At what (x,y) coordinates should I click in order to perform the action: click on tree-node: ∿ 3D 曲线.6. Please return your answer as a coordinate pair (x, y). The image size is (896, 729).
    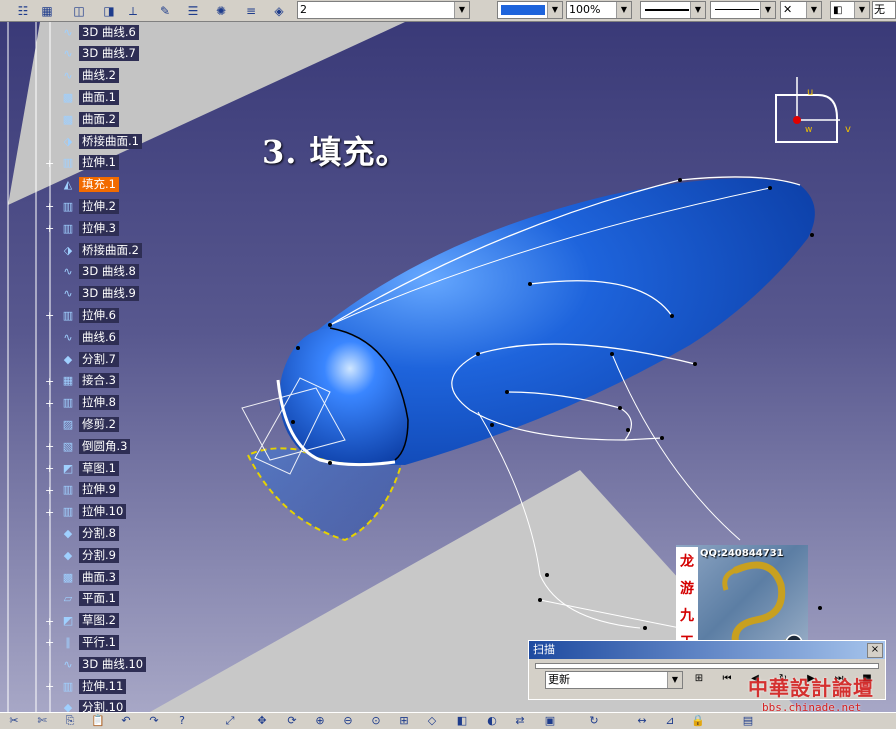
    Looking at the image, I should click on (99, 32).